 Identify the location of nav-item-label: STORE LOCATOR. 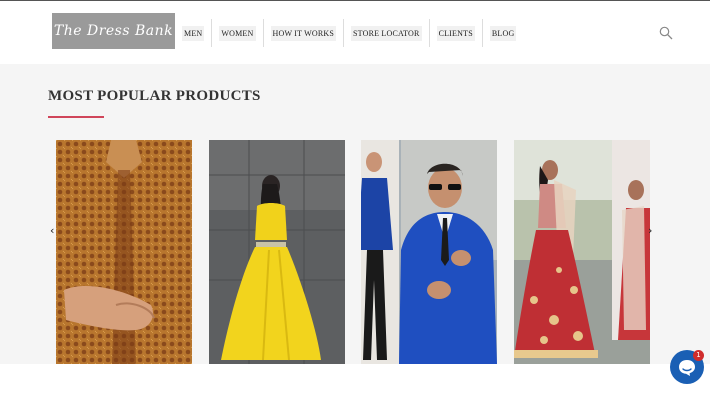
(386, 33).